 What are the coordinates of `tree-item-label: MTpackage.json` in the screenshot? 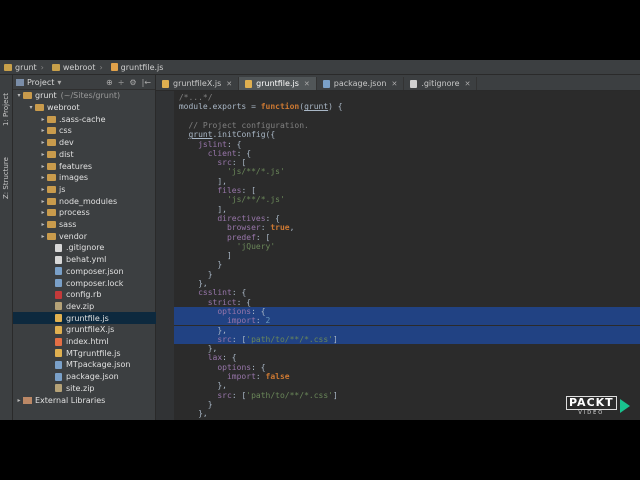 It's located at (98, 365).